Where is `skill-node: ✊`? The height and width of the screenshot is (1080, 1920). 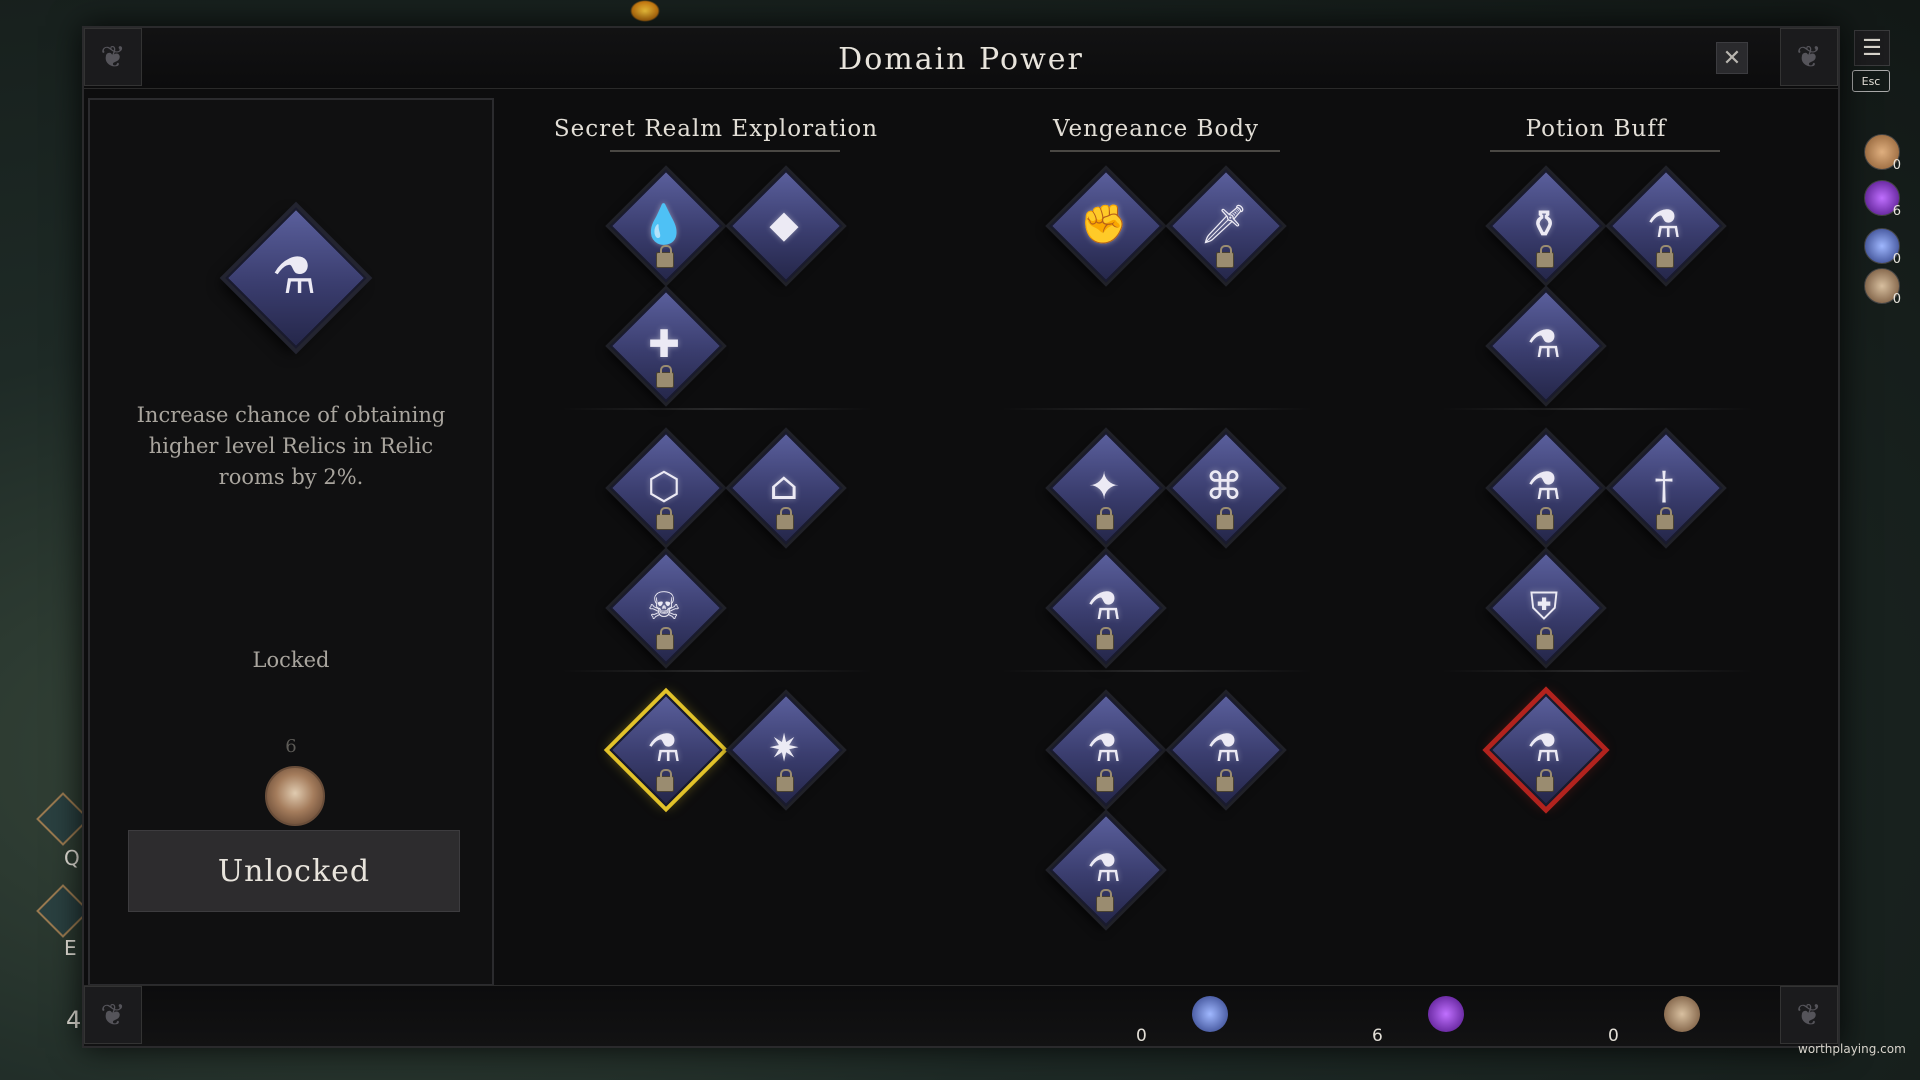 skill-node: ✊ is located at coordinates (1106, 226).